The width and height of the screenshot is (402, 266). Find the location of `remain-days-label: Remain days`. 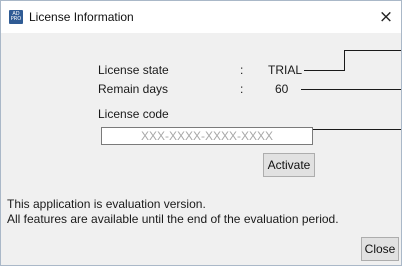

remain-days-label: Remain days is located at coordinates (133, 89).